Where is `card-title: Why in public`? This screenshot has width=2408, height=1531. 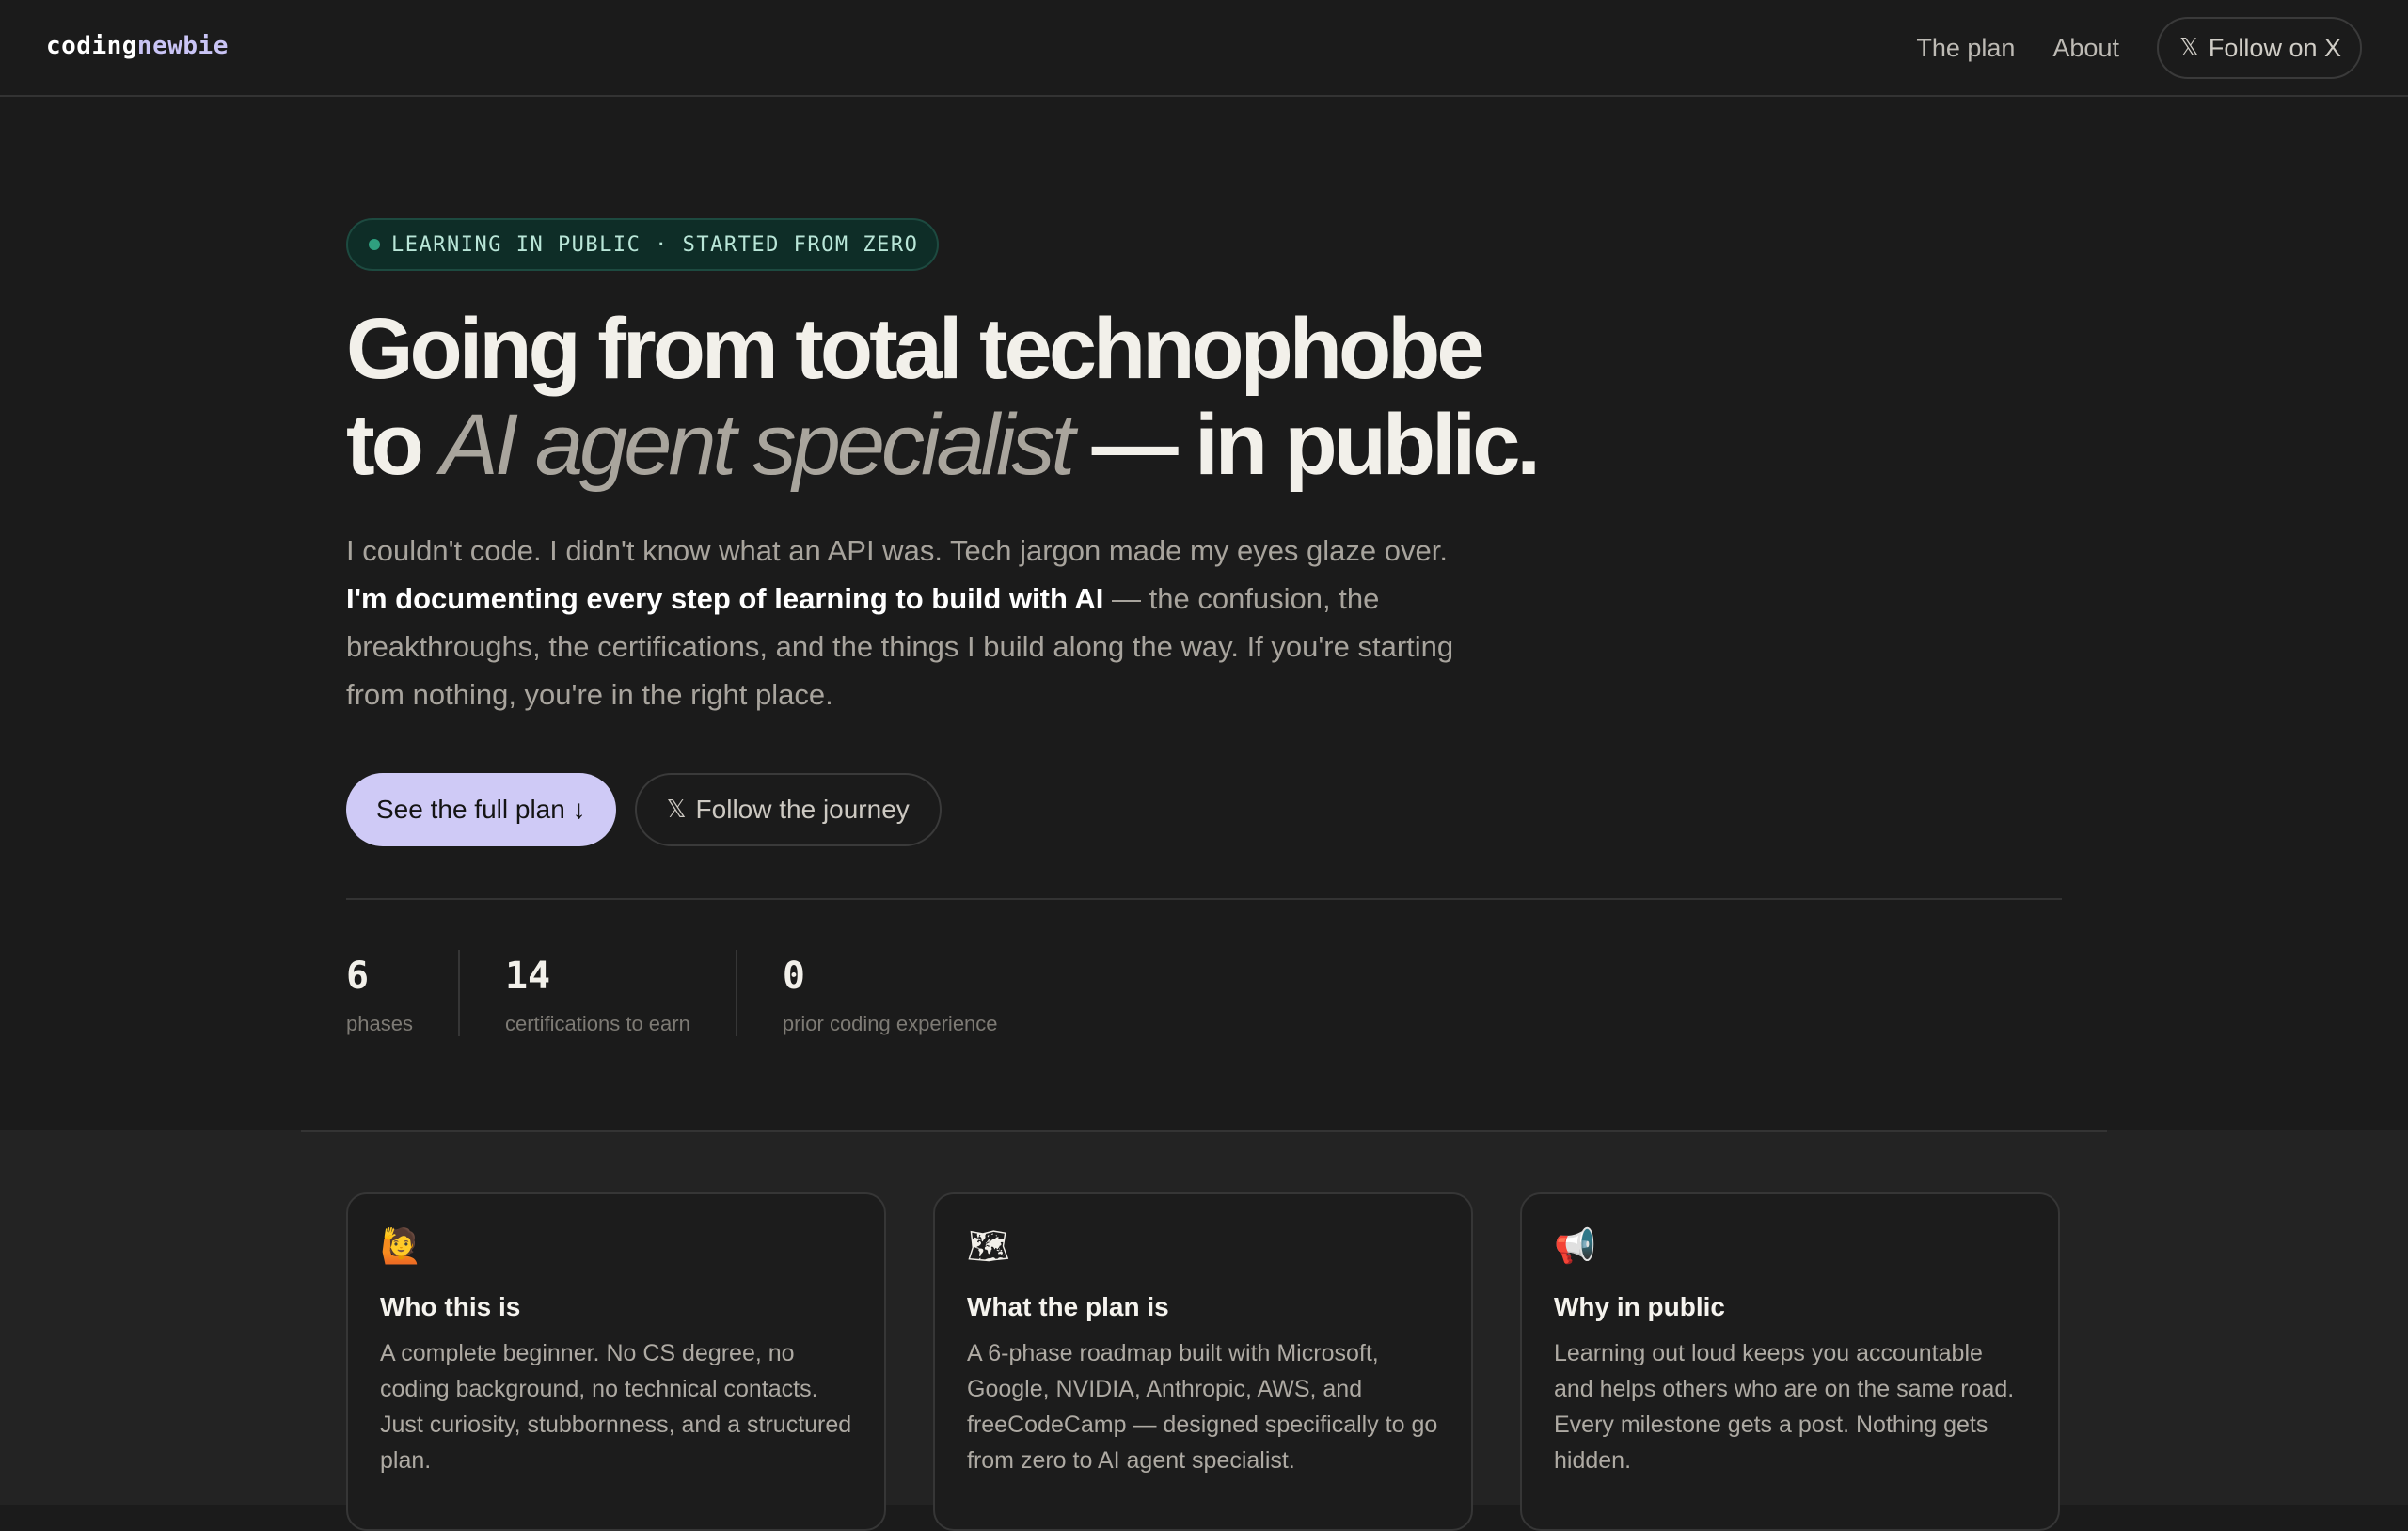 card-title: Why in public is located at coordinates (1640, 1306).